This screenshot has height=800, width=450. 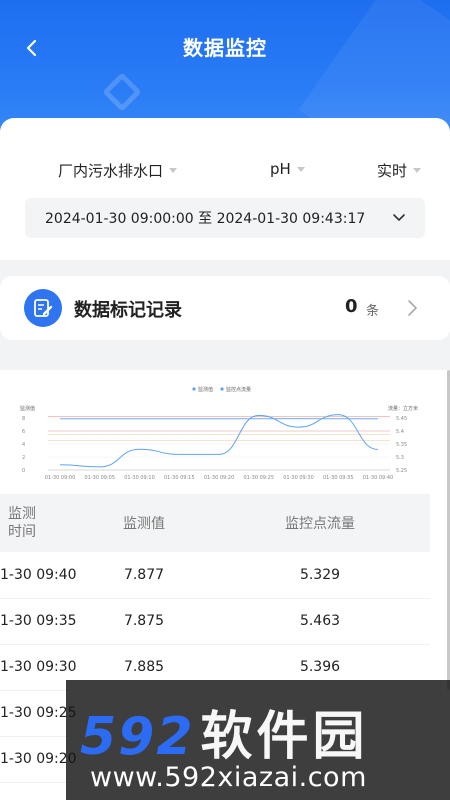 What do you see at coordinates (137, 737) in the screenshot?
I see `watermark-logo-number: 592` at bounding box center [137, 737].